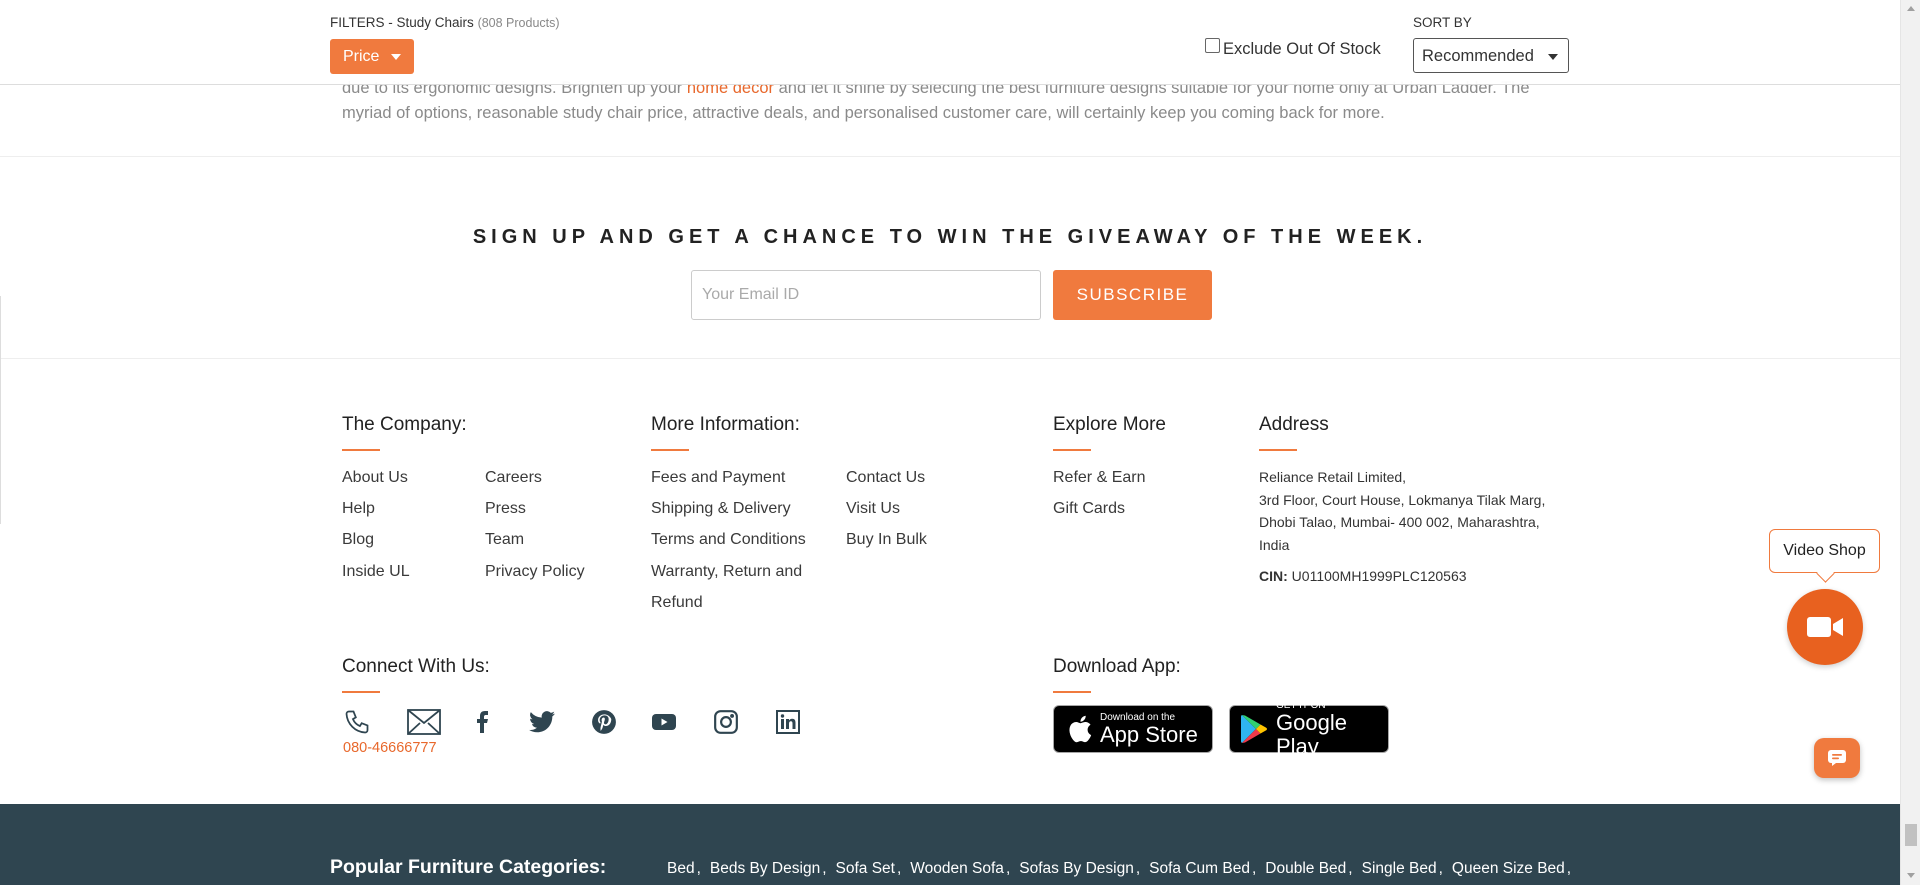 The image size is (1920, 885). What do you see at coordinates (1138, 717) in the screenshot?
I see `app-store-small-text: Download on the` at bounding box center [1138, 717].